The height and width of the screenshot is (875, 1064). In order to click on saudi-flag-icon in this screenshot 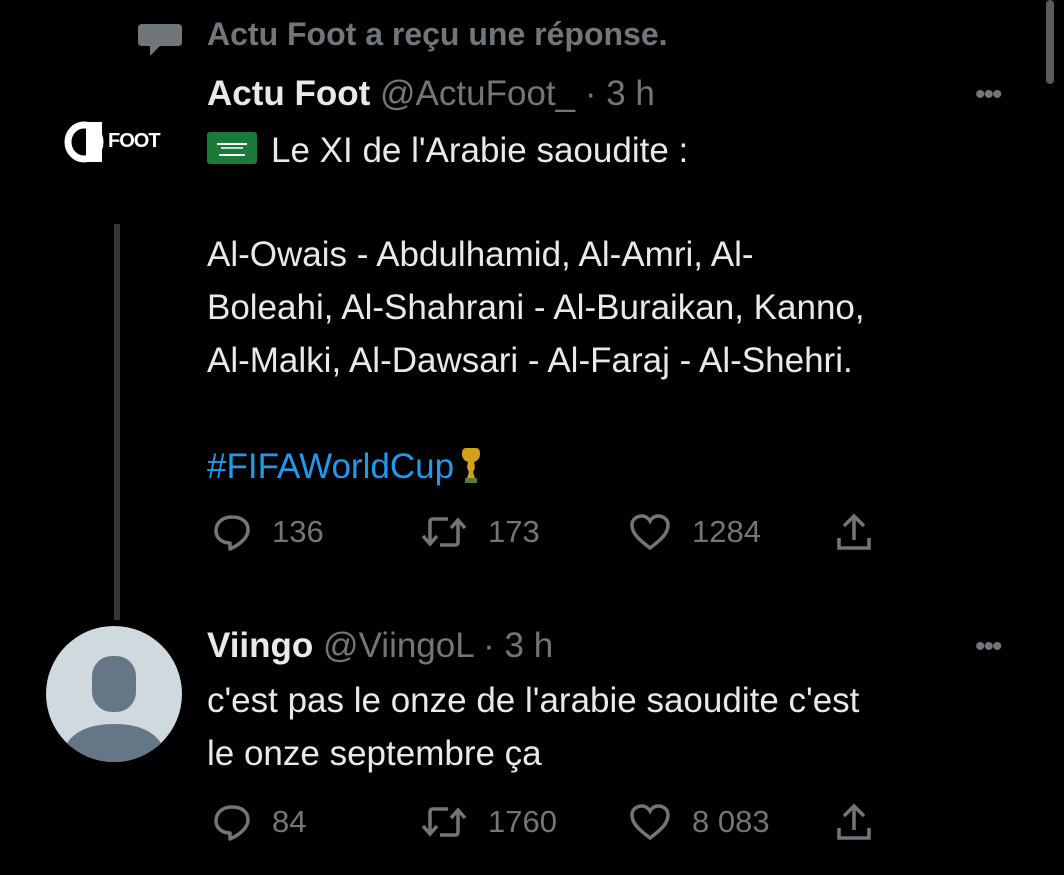, I will do `click(232, 148)`.